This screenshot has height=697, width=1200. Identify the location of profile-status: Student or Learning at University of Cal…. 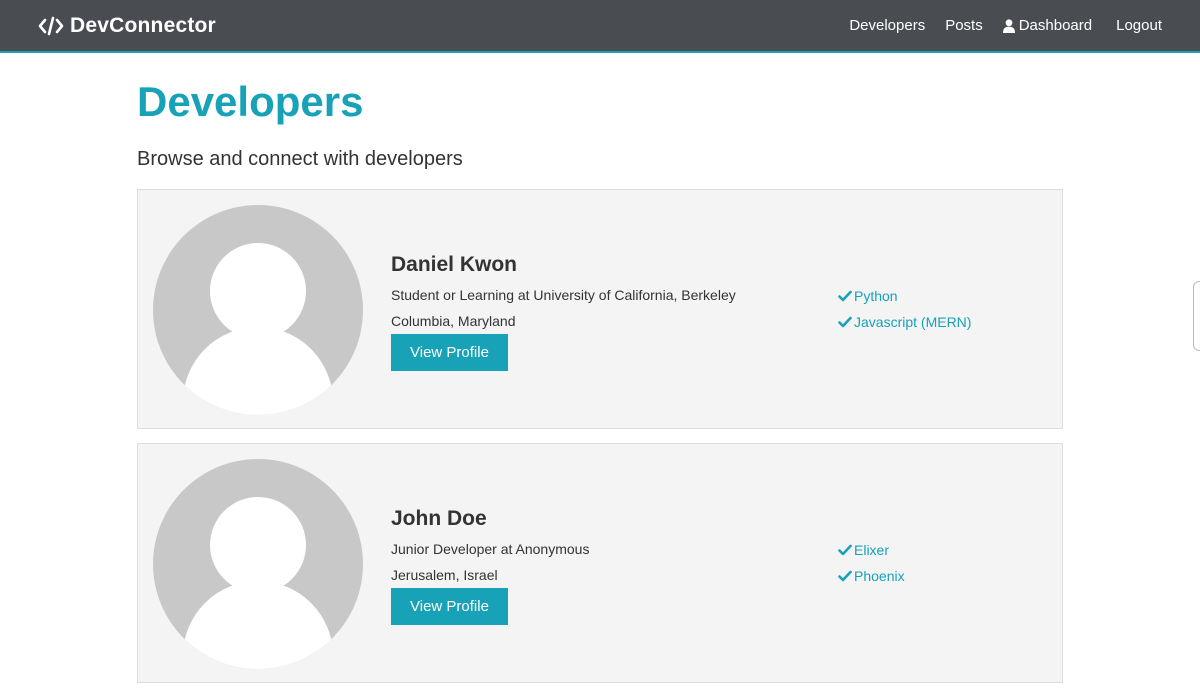
(563, 295).